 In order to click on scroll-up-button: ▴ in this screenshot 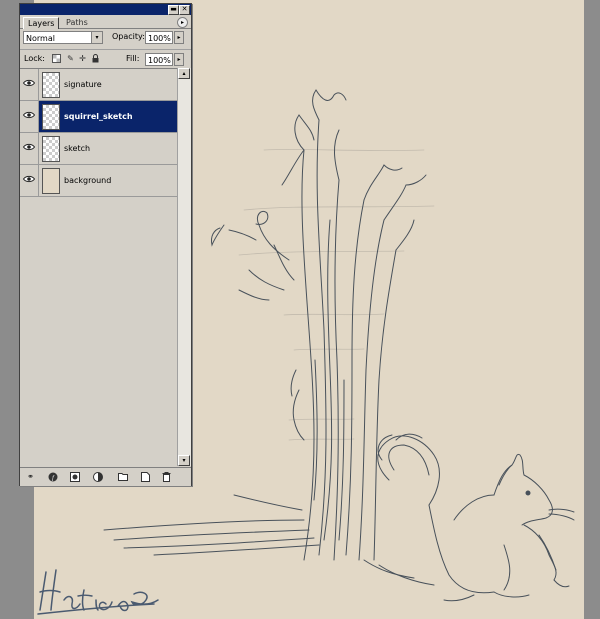, I will do `click(184, 73)`.